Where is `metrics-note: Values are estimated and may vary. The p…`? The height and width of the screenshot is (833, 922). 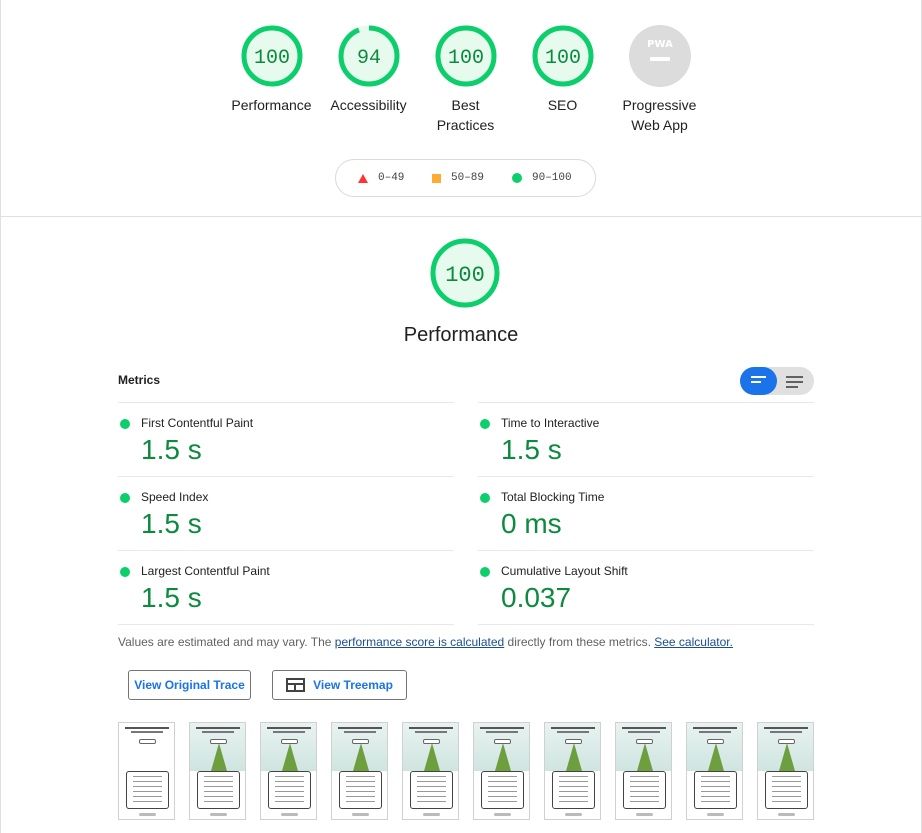
metrics-note: Values are estimated and may vary. The p… is located at coordinates (425, 642).